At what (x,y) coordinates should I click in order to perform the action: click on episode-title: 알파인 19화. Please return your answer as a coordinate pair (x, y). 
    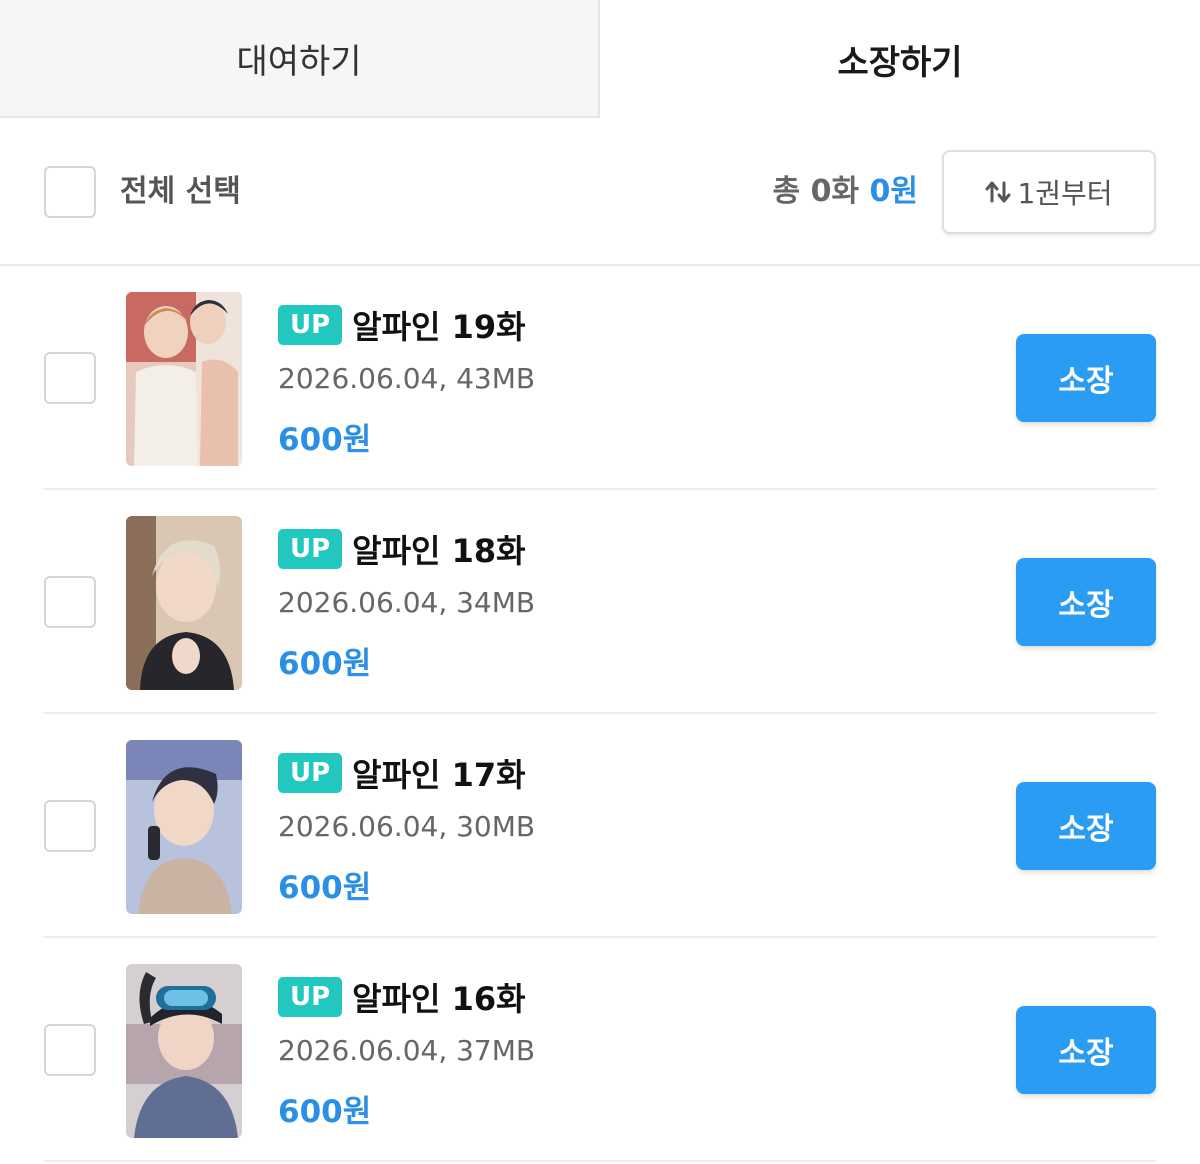
    Looking at the image, I should click on (438, 325).